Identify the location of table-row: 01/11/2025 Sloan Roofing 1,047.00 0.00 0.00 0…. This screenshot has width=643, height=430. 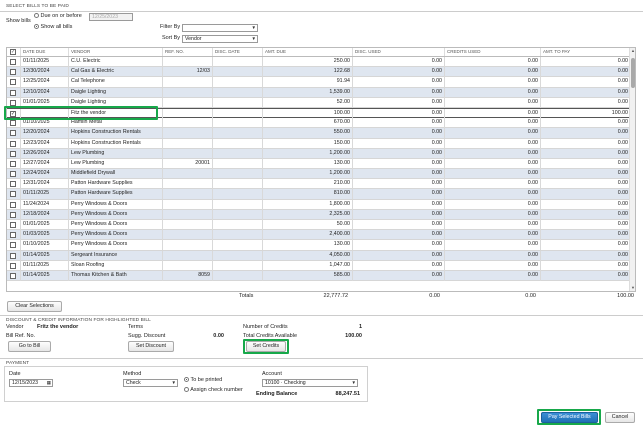
(319, 265).